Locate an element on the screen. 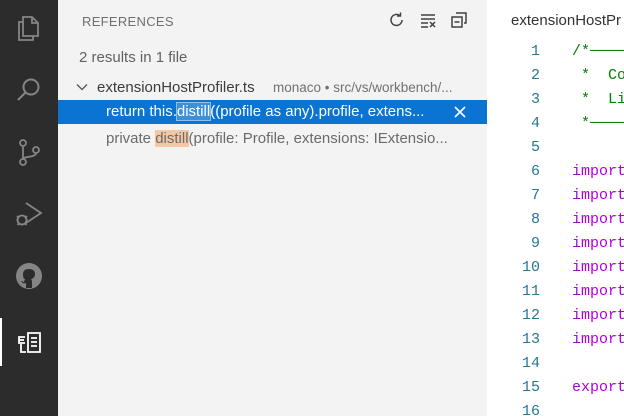  collapse-all-icon is located at coordinates (459, 20).